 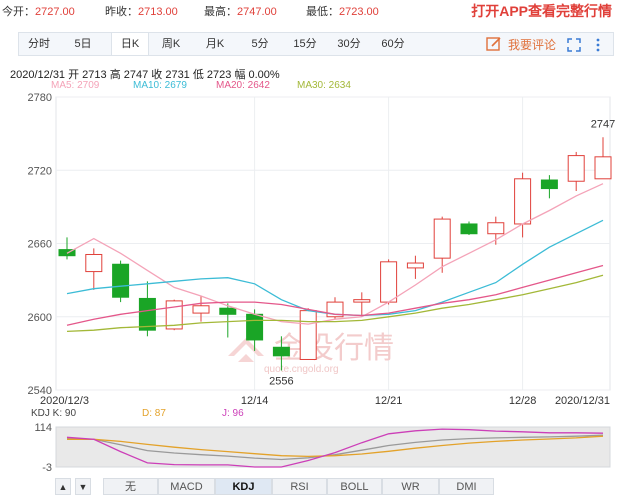 What do you see at coordinates (40, 318) in the screenshot?
I see `y-tick-label: 2600` at bounding box center [40, 318].